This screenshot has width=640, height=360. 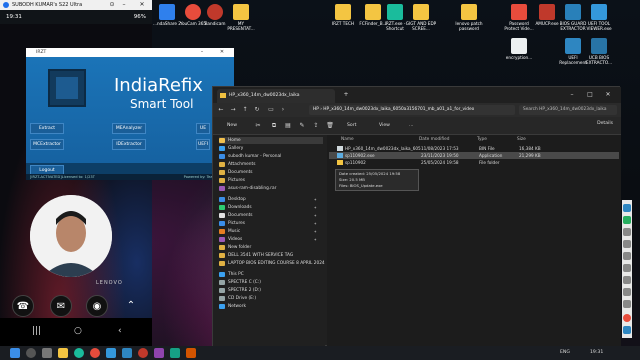 I want to click on record-button: ◉, so click(x=97, y=306).